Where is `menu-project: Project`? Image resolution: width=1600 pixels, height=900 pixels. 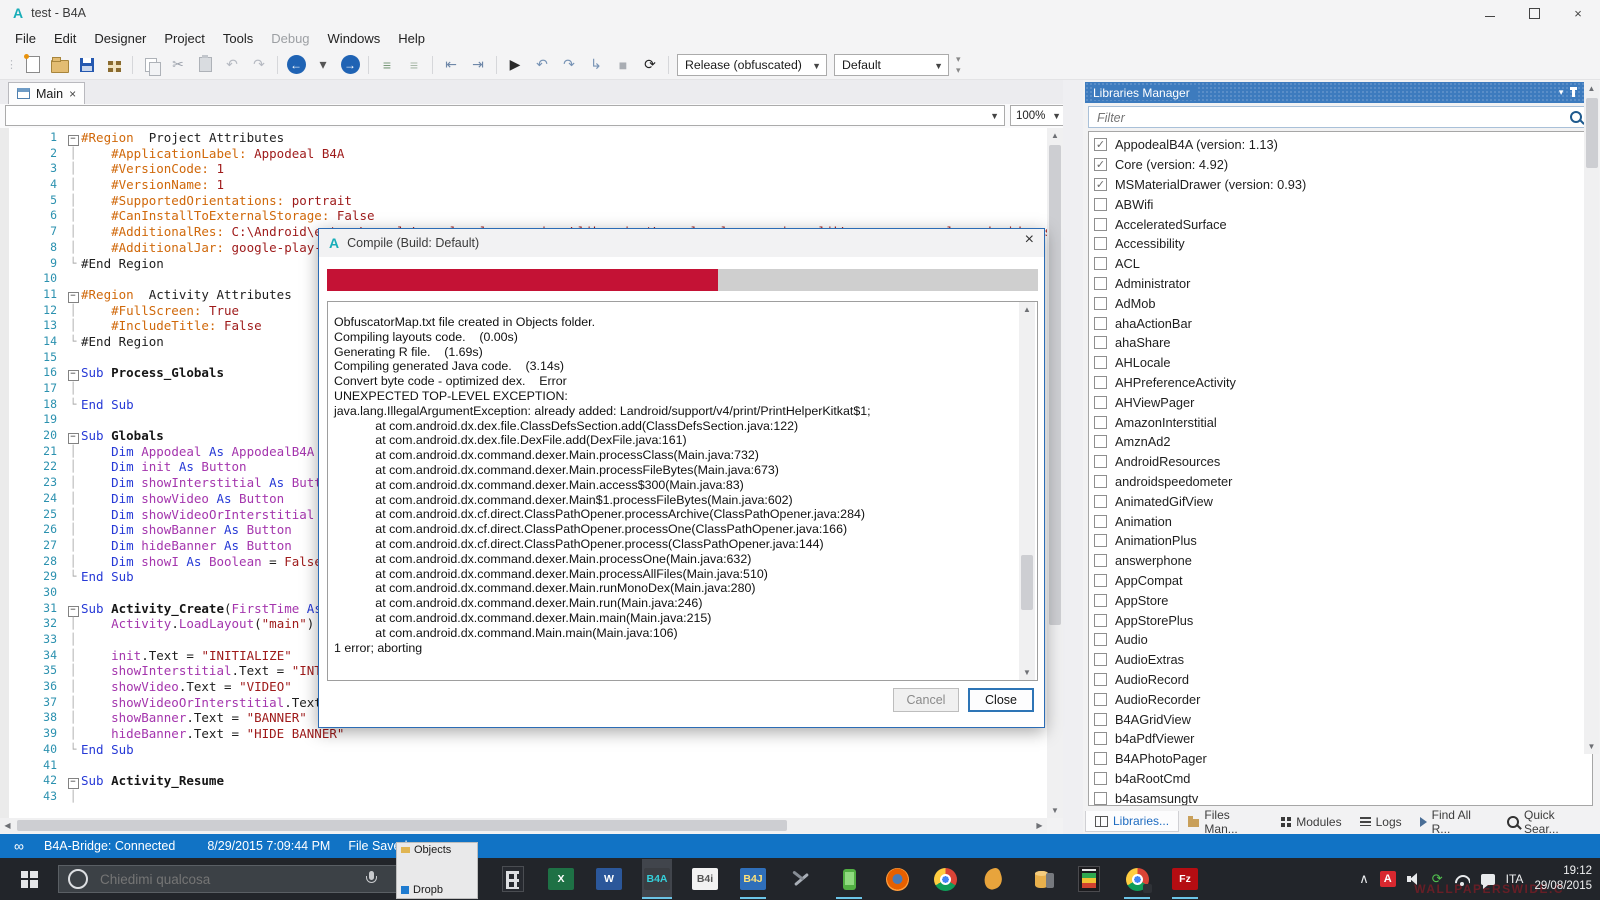
menu-project: Project is located at coordinates (184, 38).